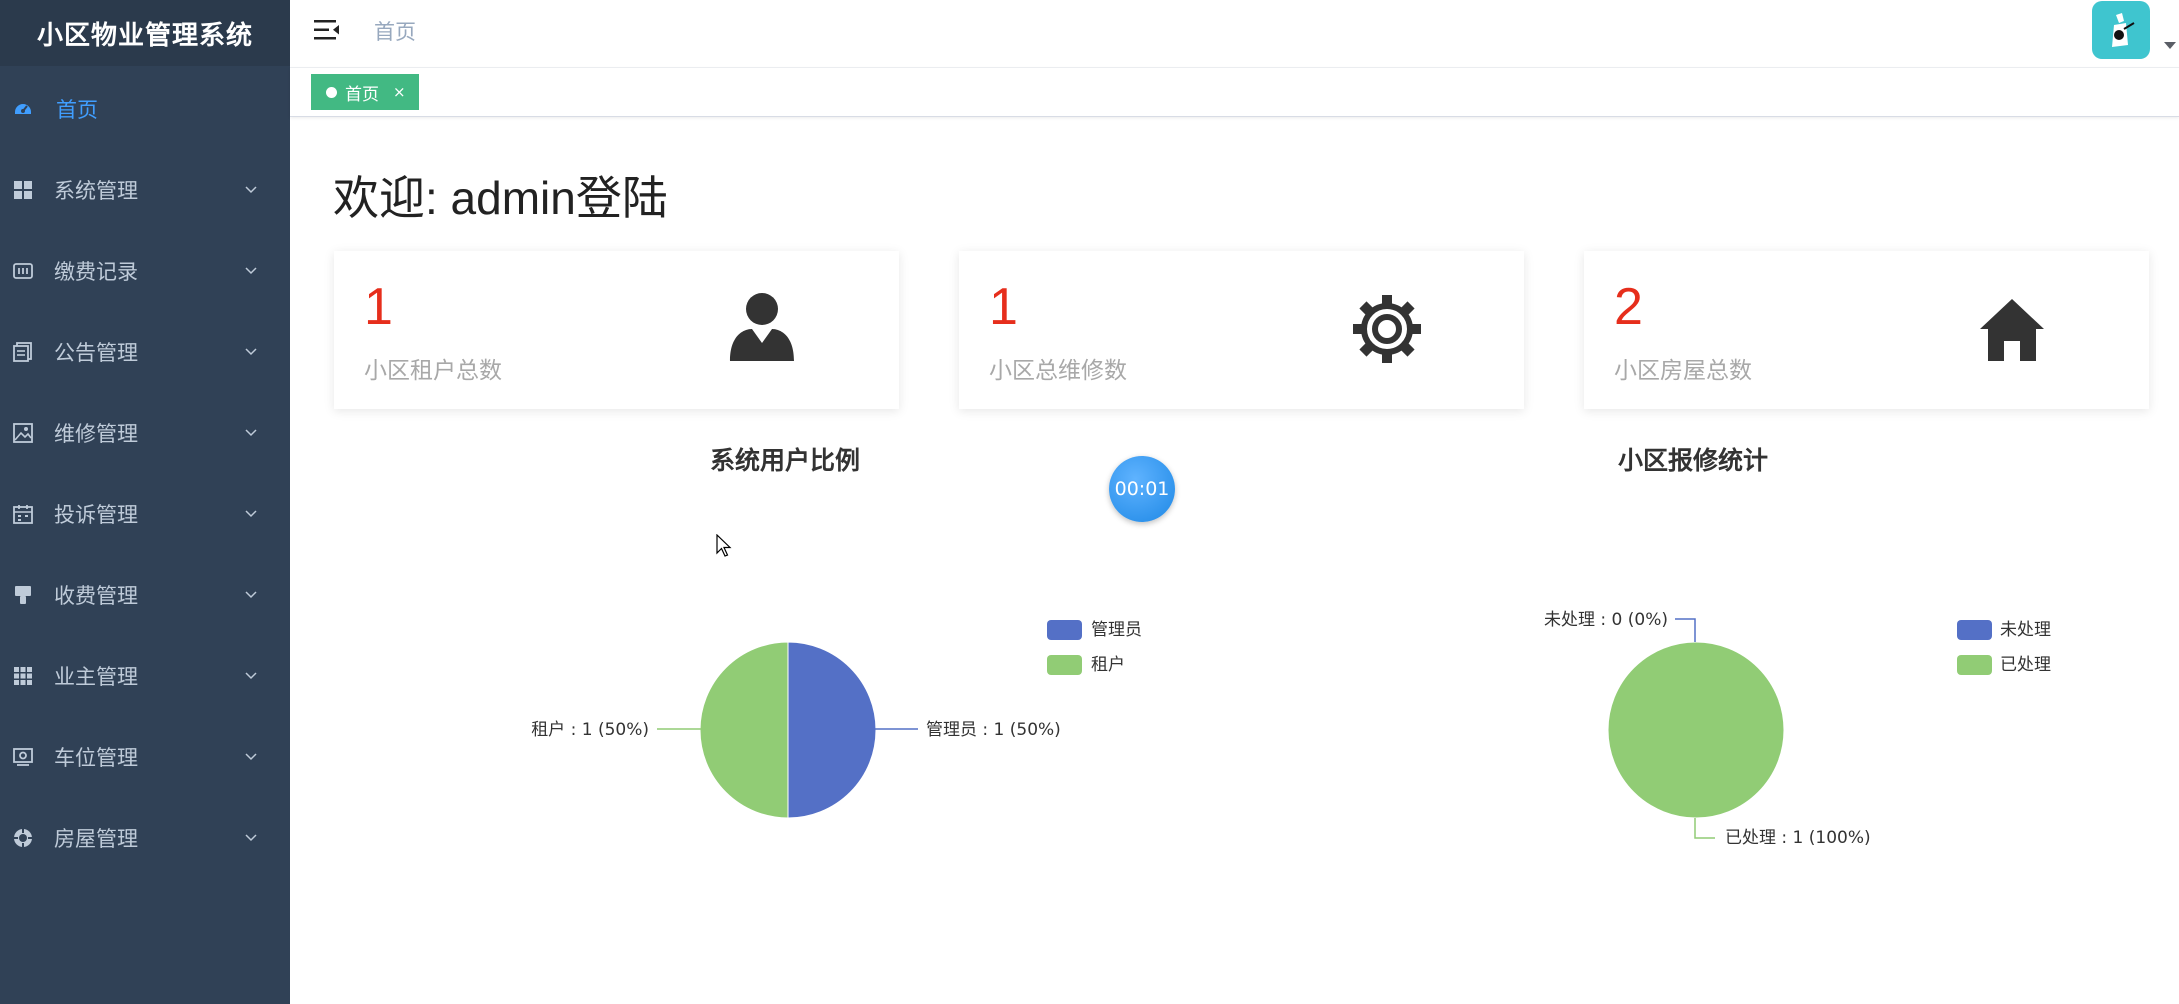 The image size is (2179, 1004). Describe the element at coordinates (724, 545) in the screenshot. I see `mouse-cursor-icon` at that location.